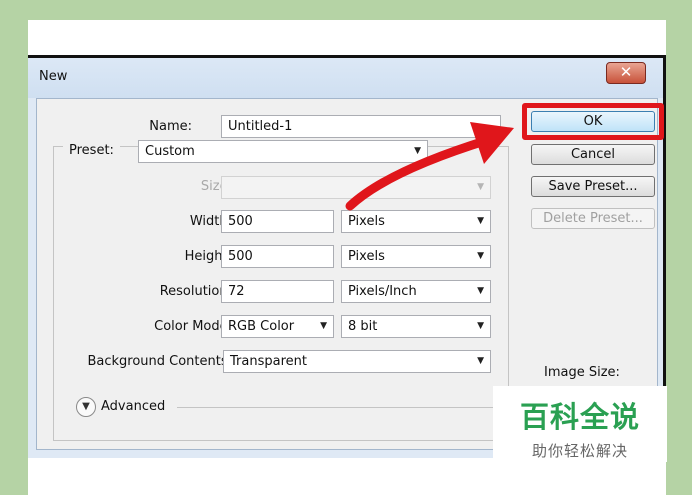 This screenshot has height=495, width=692. I want to click on arrow-shaft, so click(419, 173).